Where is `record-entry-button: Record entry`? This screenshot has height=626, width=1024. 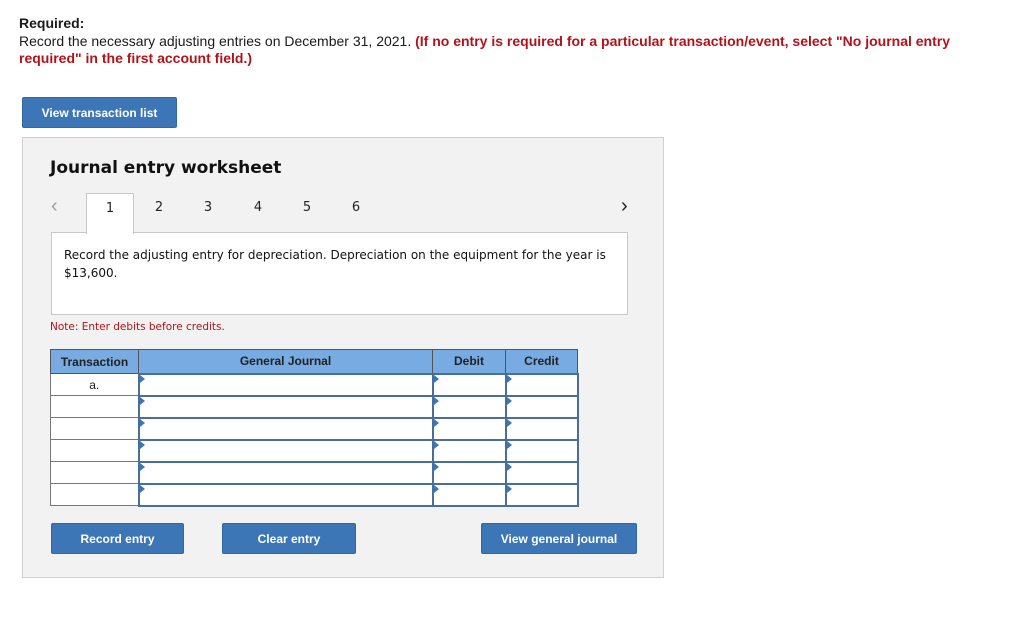
record-entry-button: Record entry is located at coordinates (117, 538).